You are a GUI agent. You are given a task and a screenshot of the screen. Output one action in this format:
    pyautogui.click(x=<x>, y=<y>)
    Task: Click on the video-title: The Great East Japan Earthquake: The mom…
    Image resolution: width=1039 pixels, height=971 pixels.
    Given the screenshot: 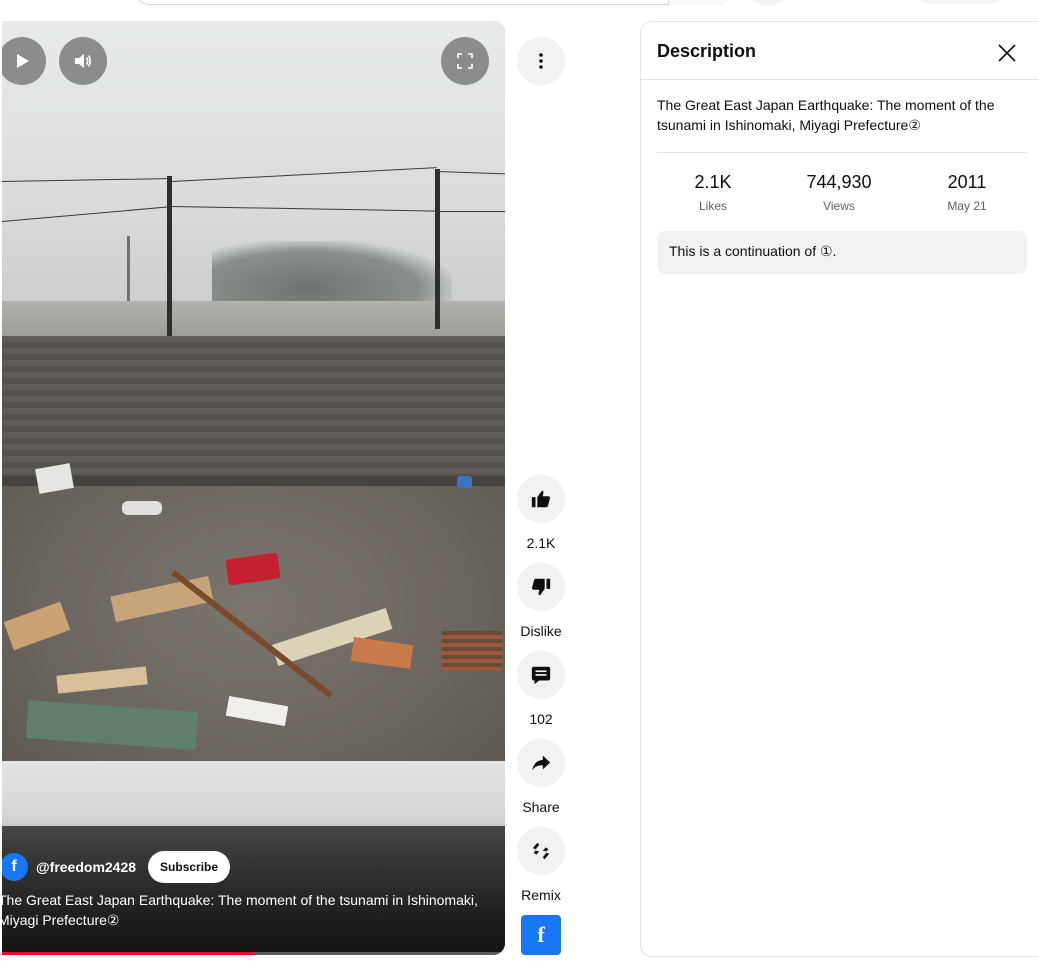 What is the action you would take?
    pyautogui.click(x=245, y=910)
    